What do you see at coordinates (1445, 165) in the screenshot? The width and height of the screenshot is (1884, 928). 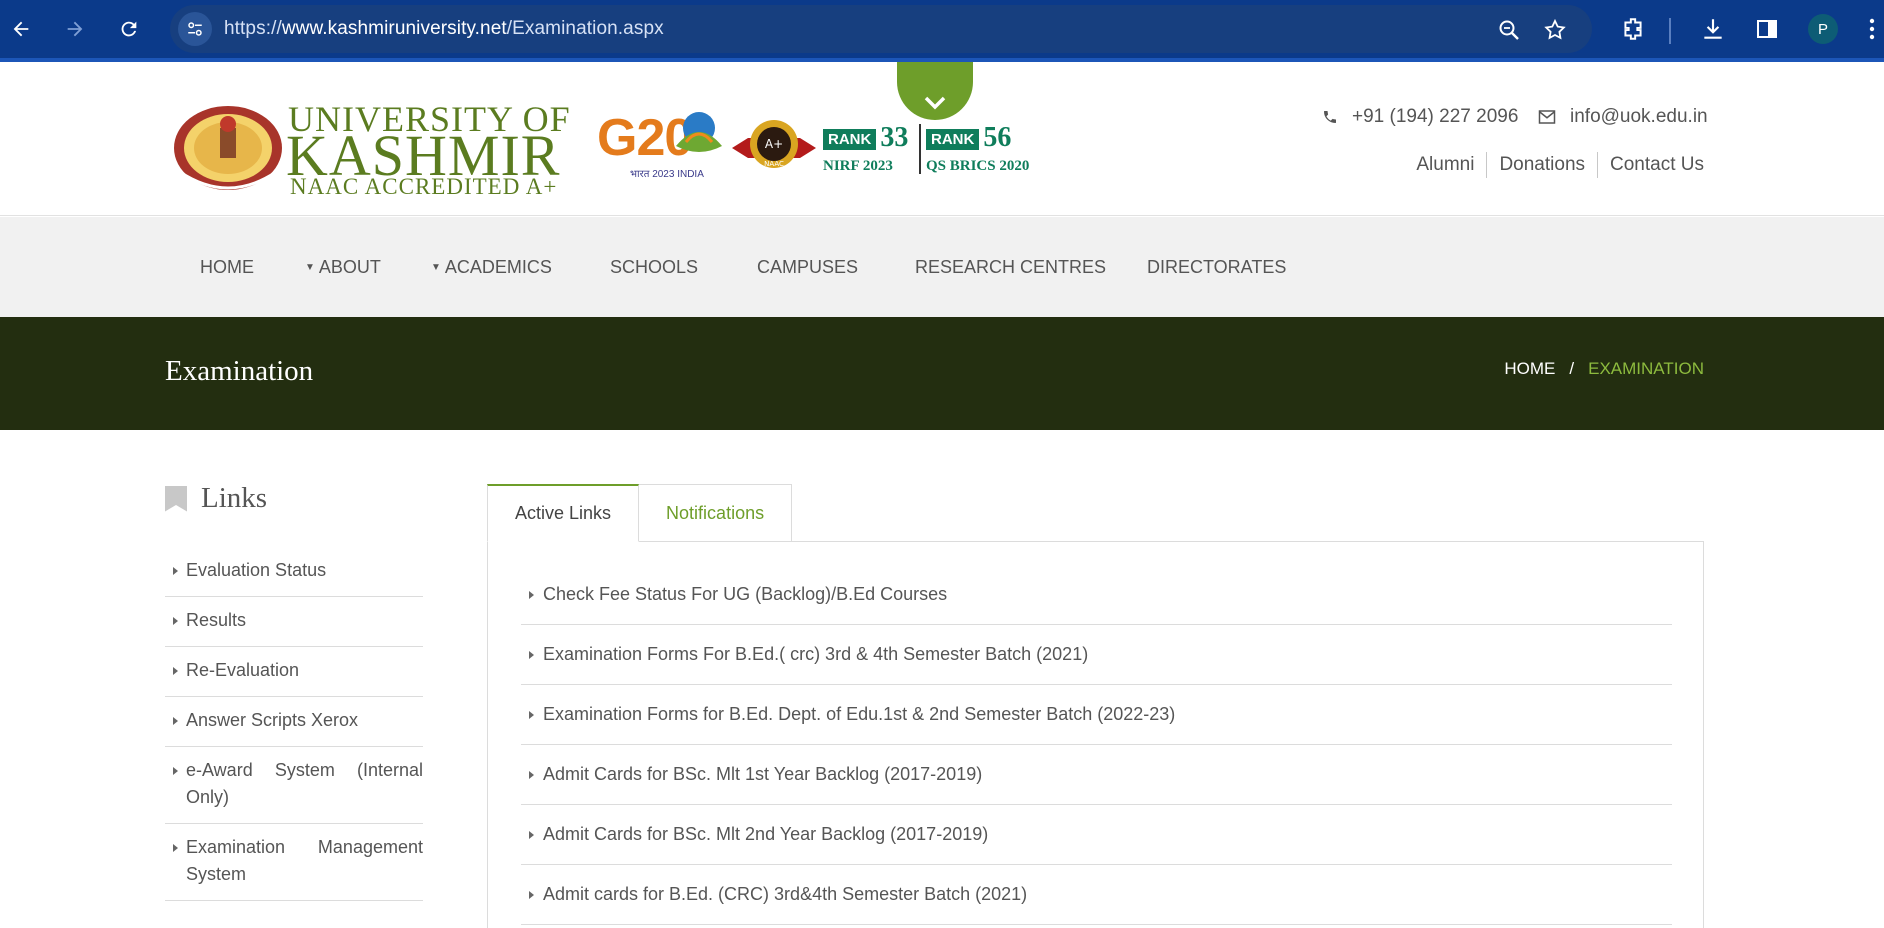 I see `alumni-link: Alumni` at bounding box center [1445, 165].